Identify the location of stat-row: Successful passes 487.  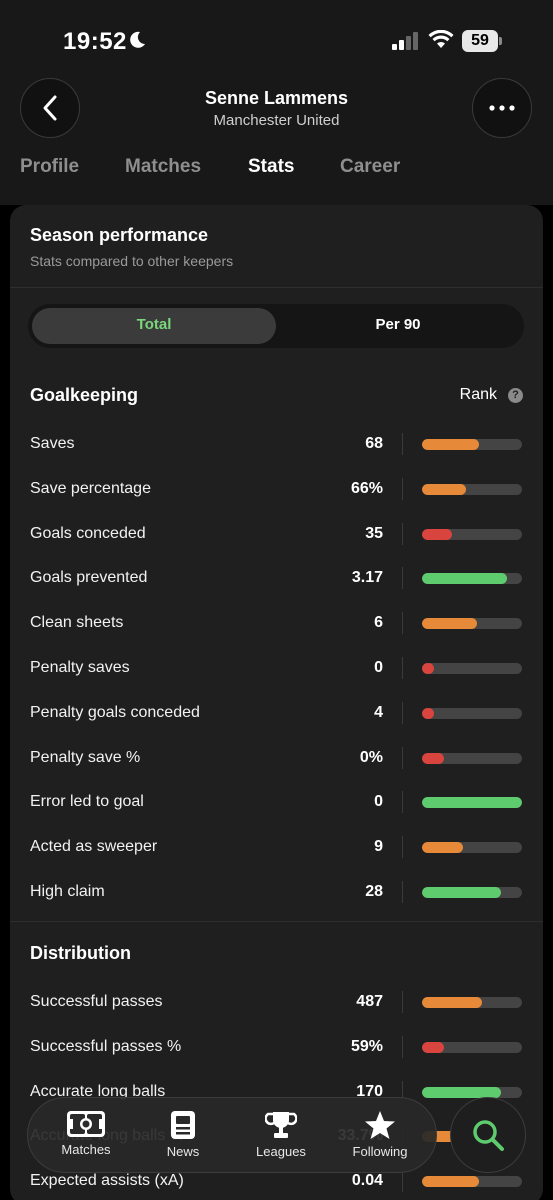
(276, 1003).